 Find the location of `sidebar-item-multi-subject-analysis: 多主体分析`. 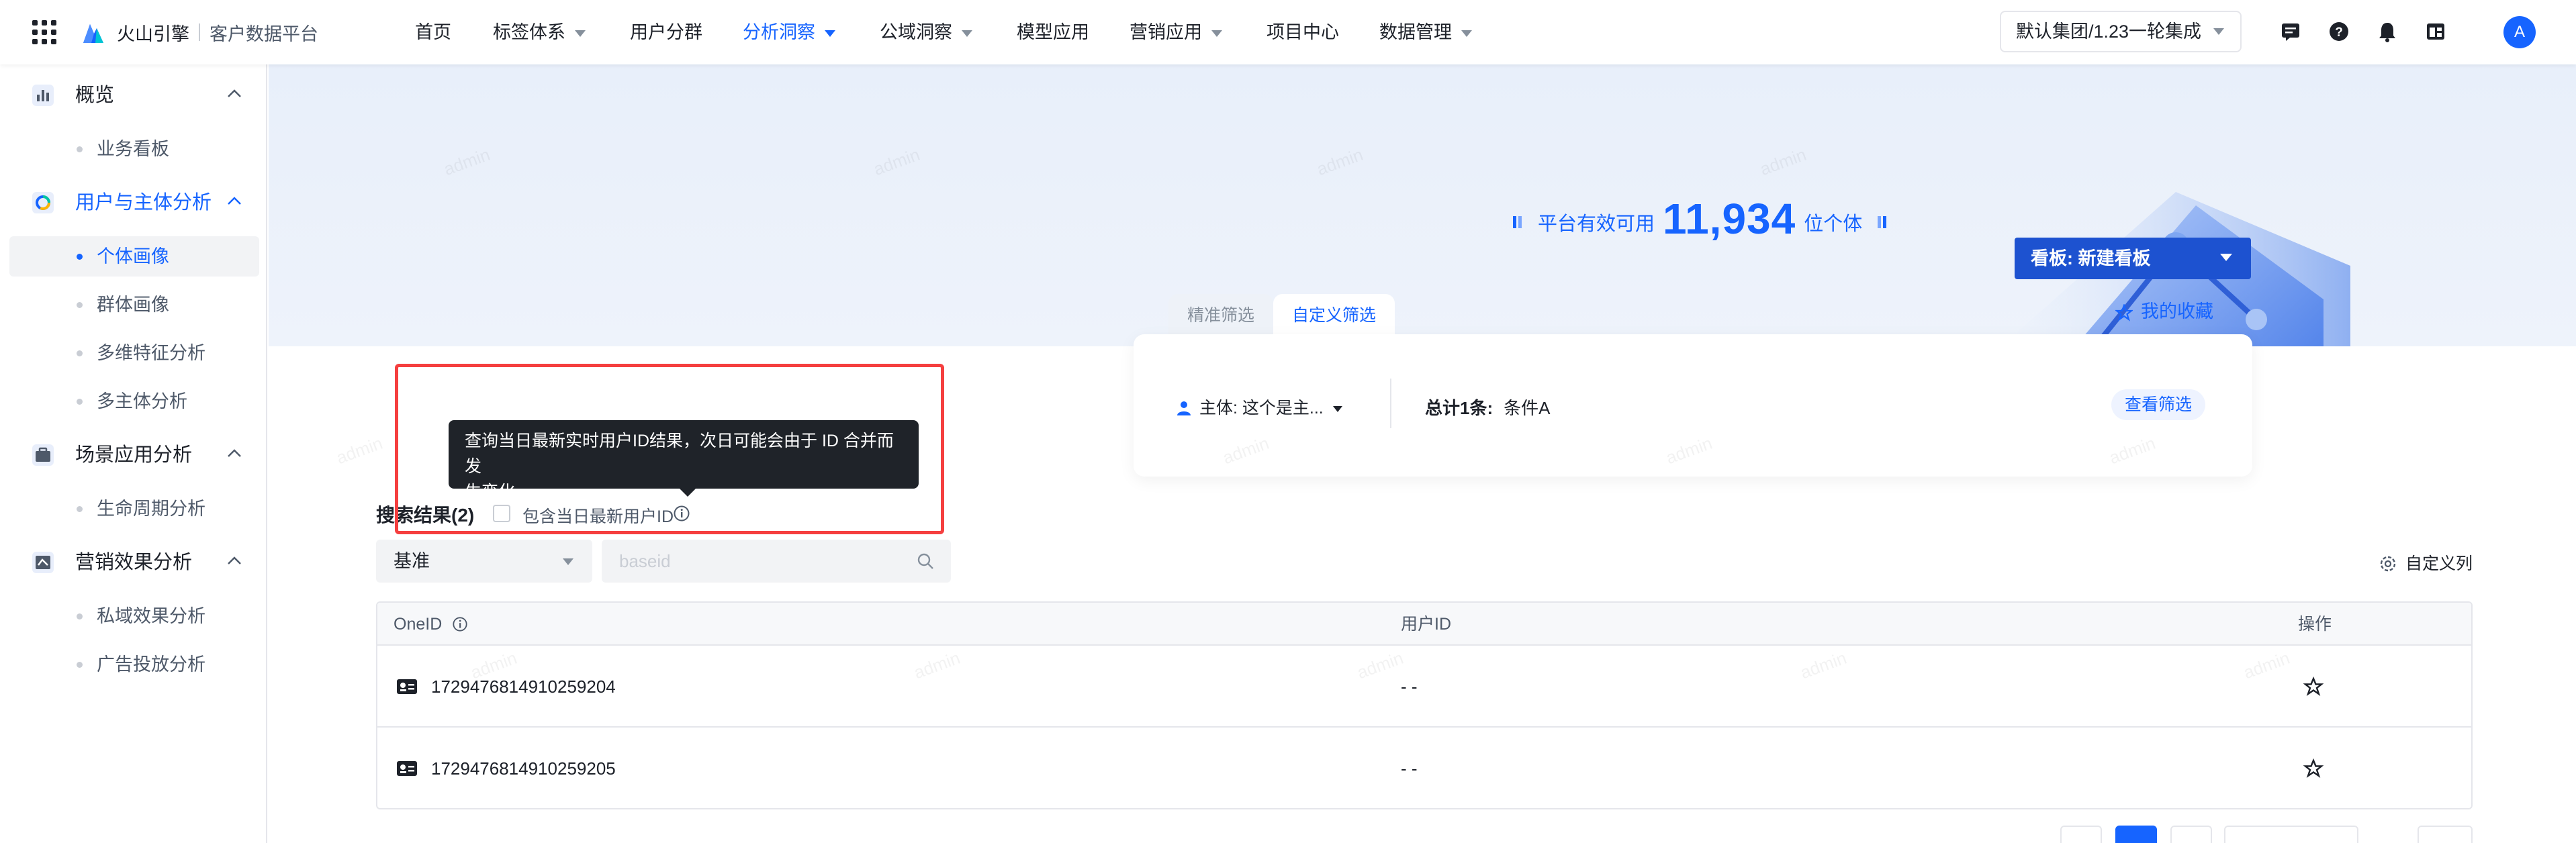

sidebar-item-multi-subject-analysis: 多主体分析 is located at coordinates (134, 402).